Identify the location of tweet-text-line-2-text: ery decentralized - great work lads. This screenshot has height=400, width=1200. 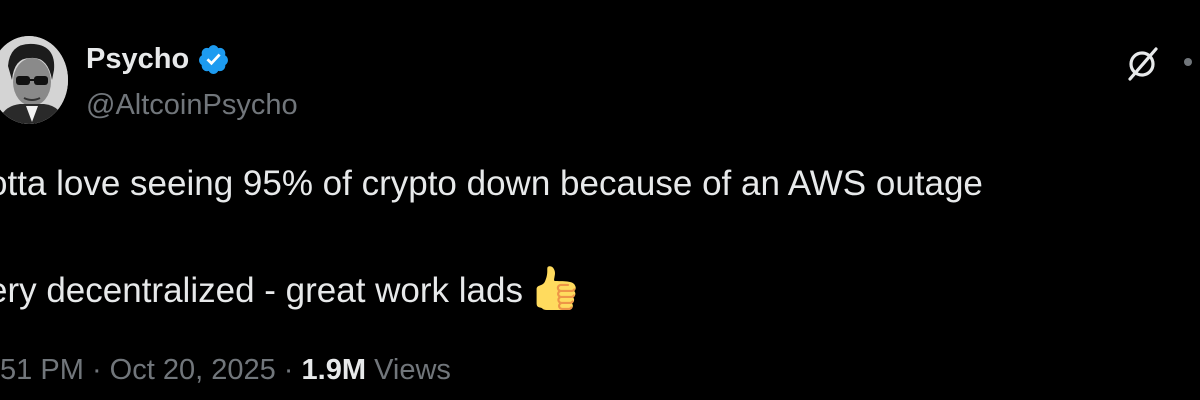
(261, 290).